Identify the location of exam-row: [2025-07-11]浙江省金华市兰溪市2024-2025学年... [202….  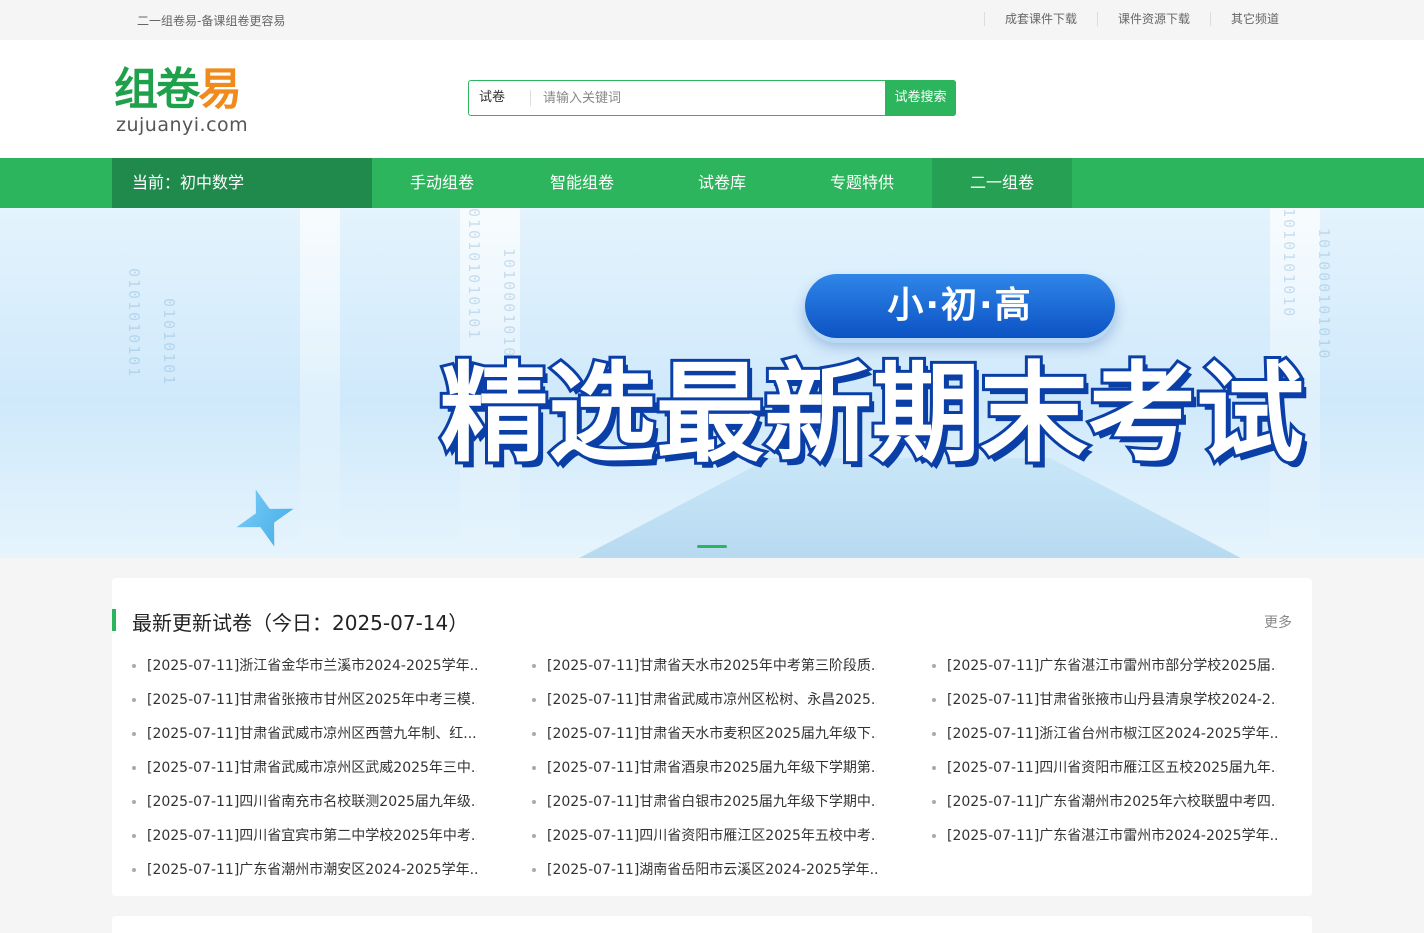
(712, 666).